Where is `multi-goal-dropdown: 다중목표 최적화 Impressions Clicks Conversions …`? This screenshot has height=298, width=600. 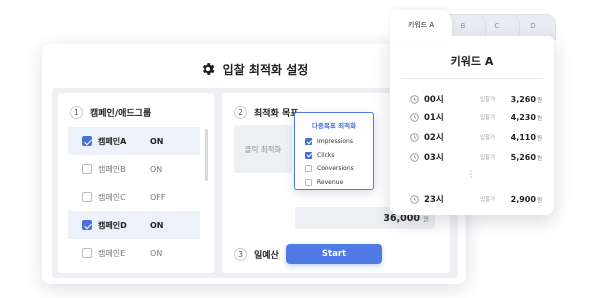
multi-goal-dropdown: 다중목표 최적화 Impressions Clicks Conversions … is located at coordinates (334, 151).